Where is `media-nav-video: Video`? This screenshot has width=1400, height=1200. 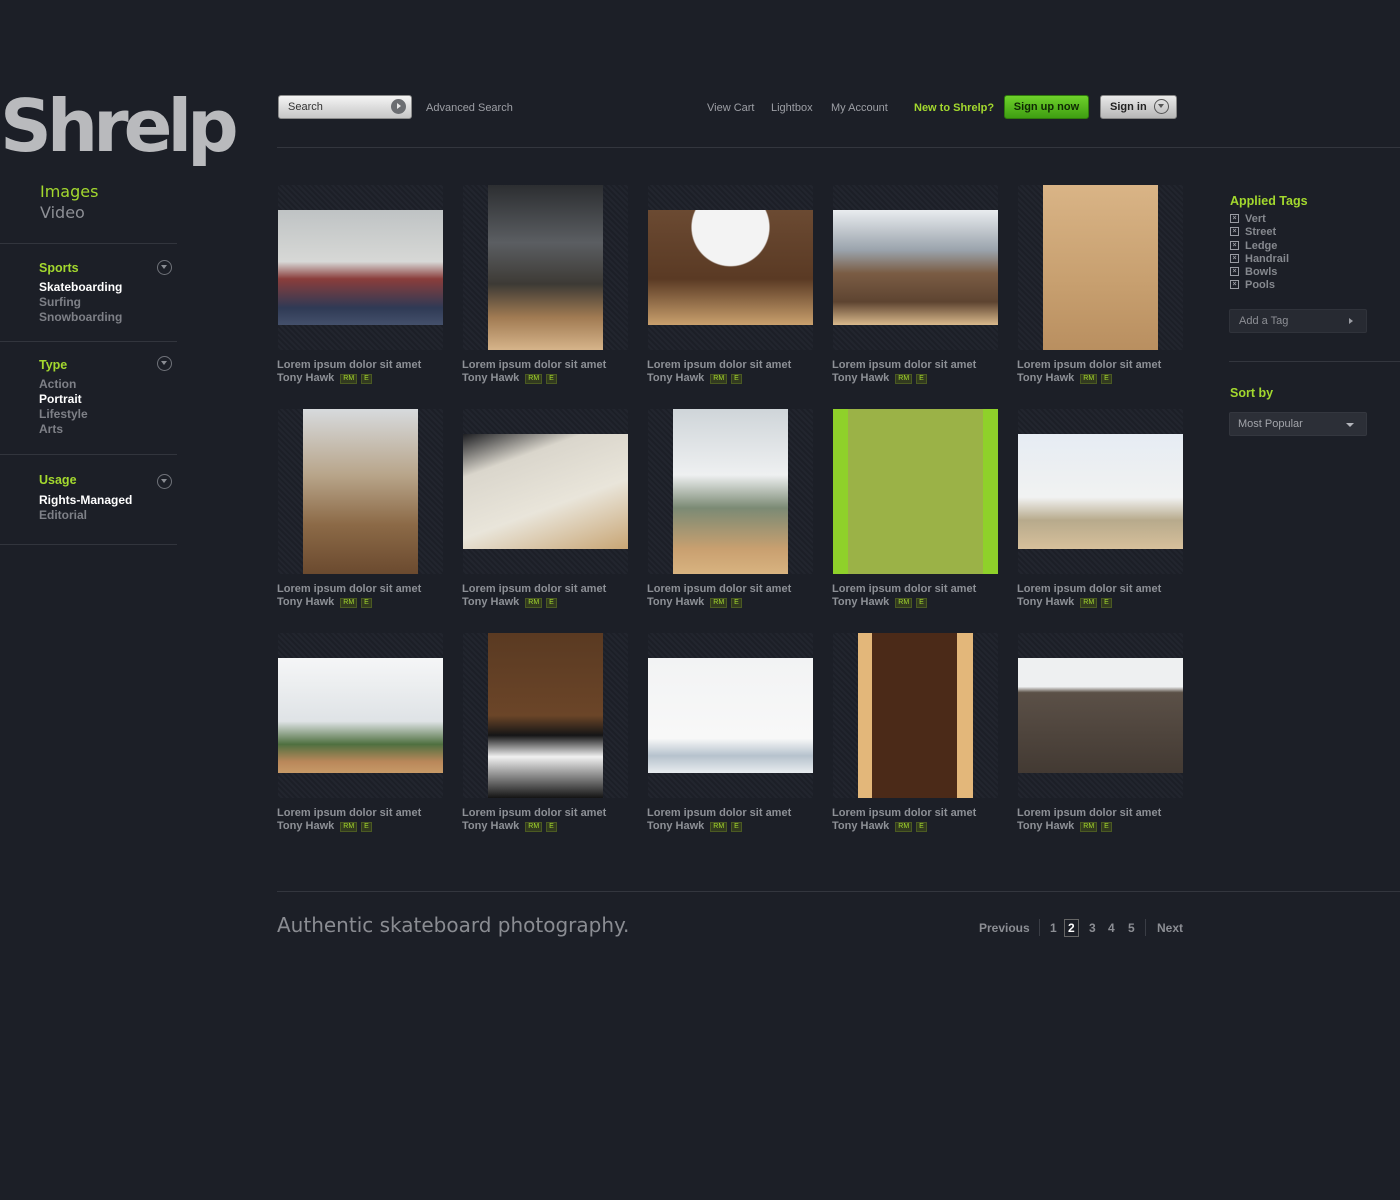
media-nav-video: Video is located at coordinates (69, 212).